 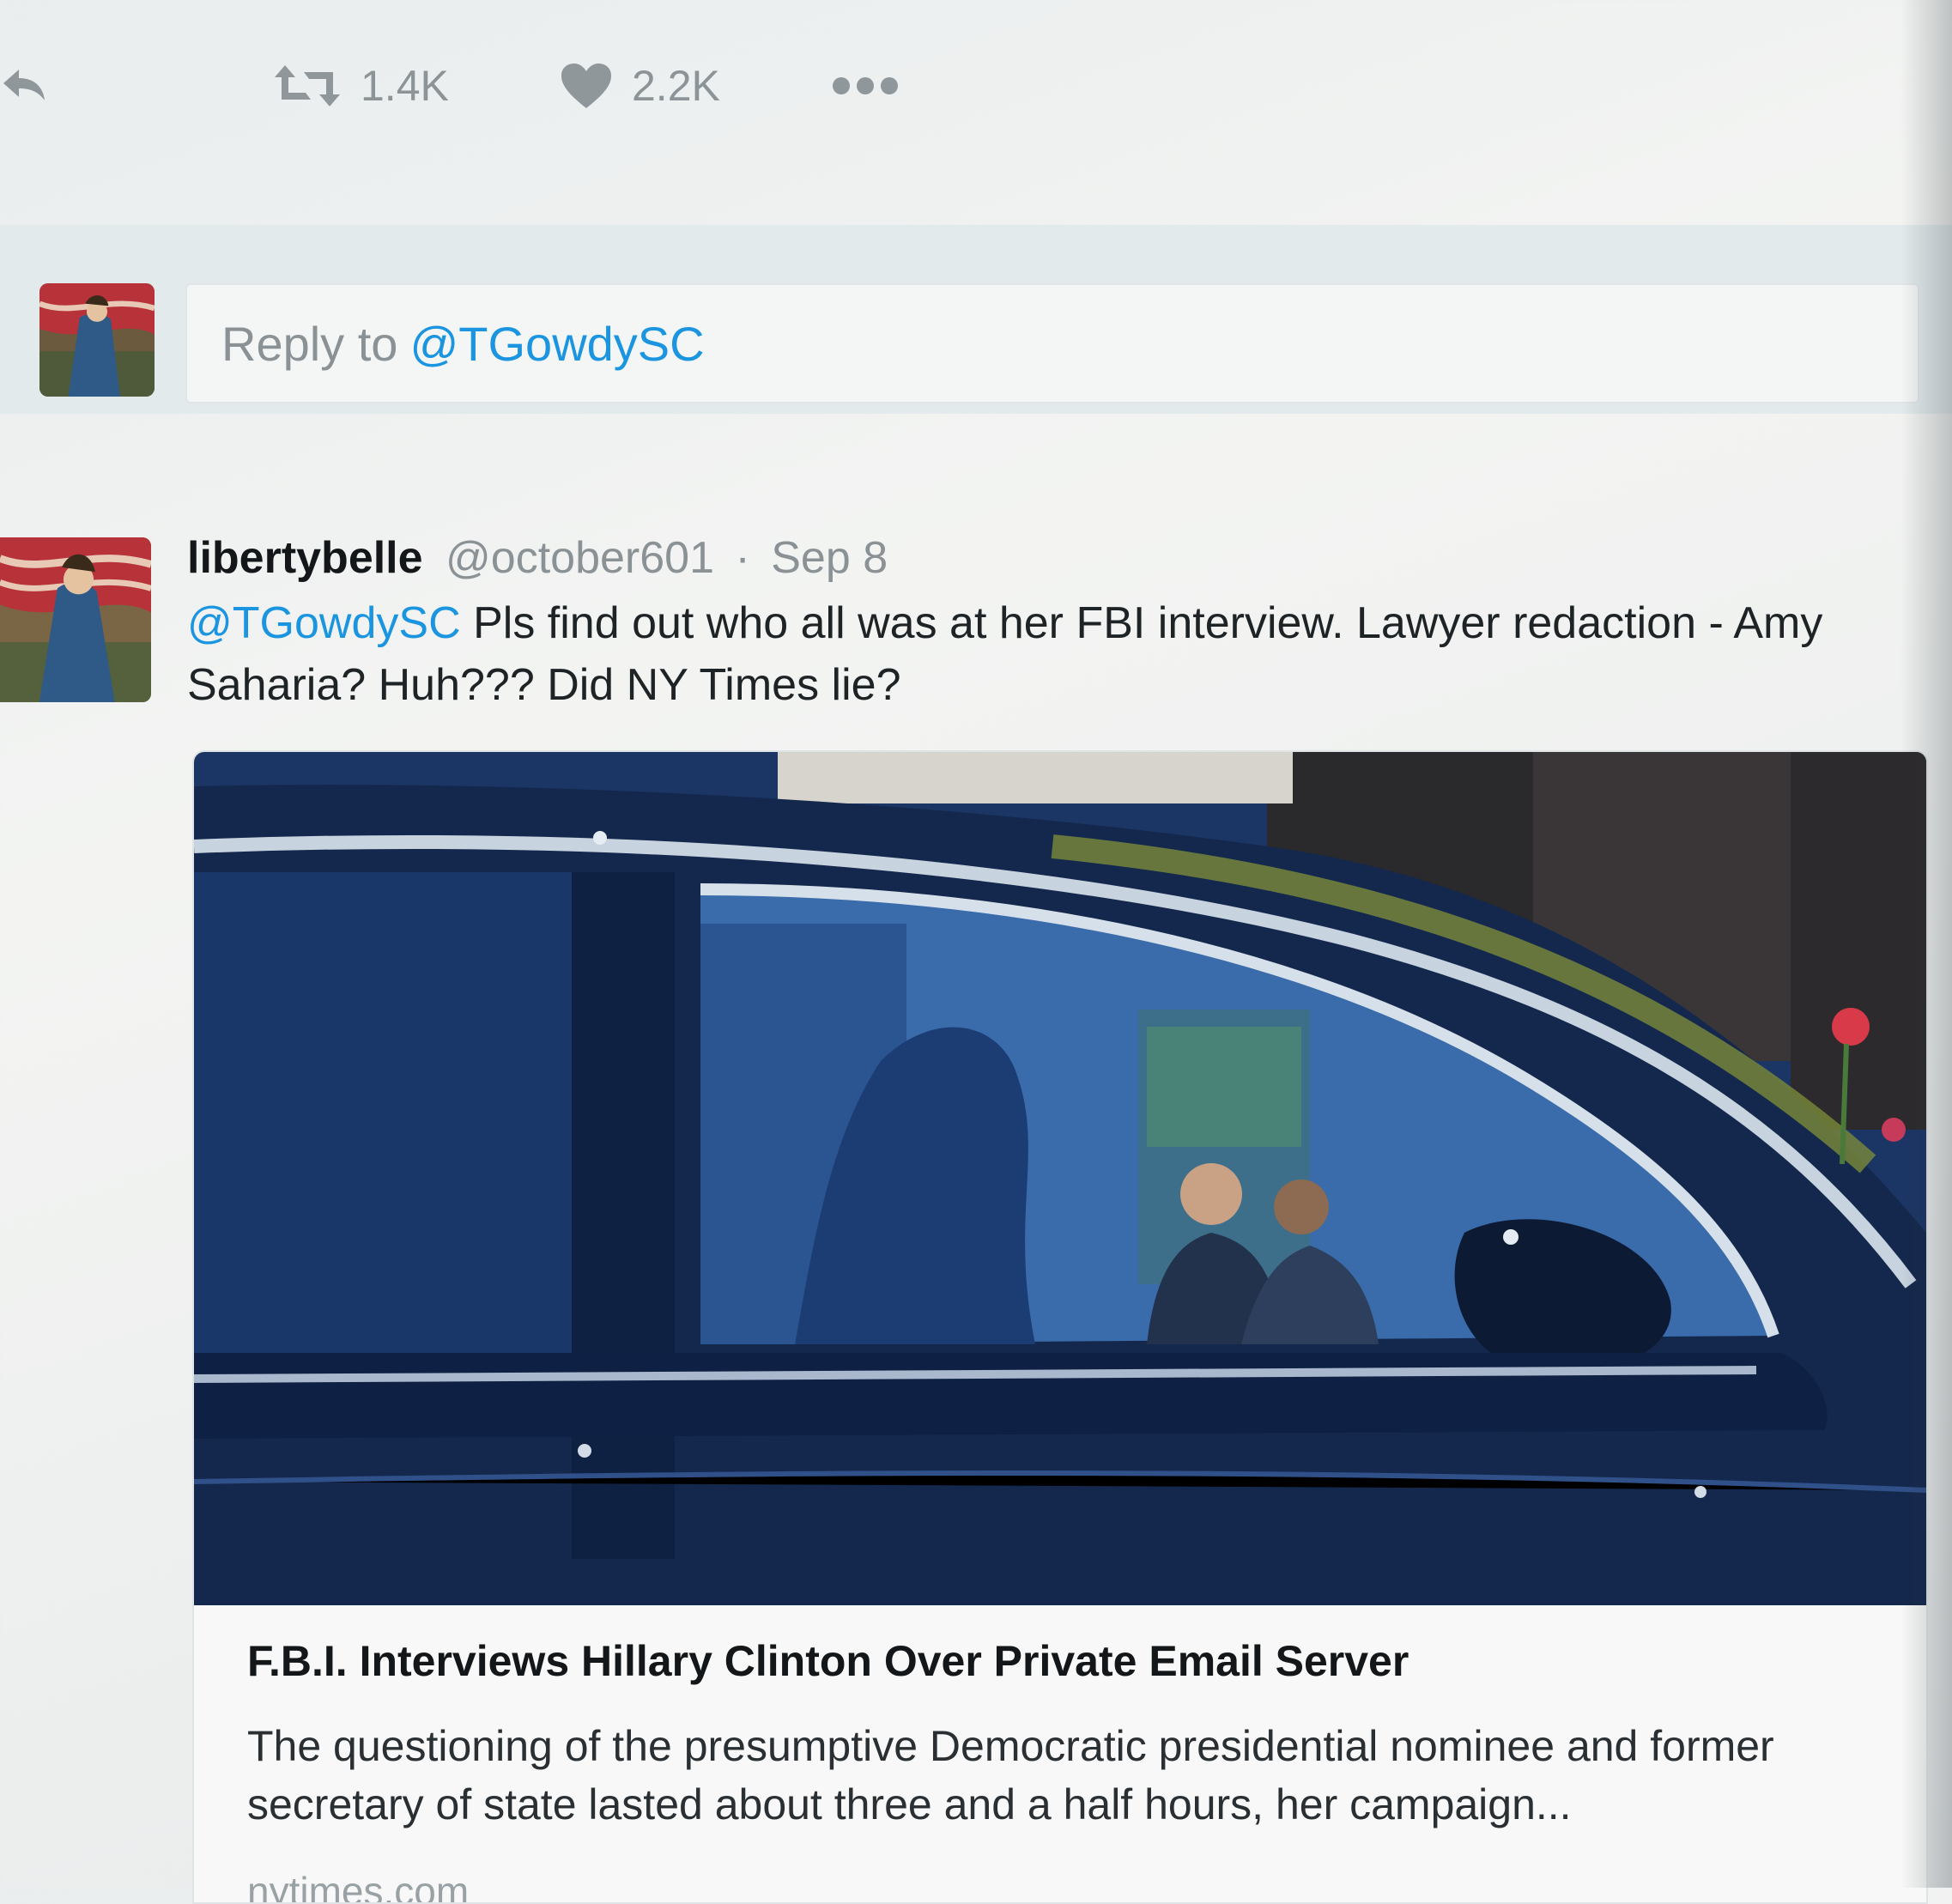 What do you see at coordinates (586, 86) in the screenshot?
I see `heart-icon` at bounding box center [586, 86].